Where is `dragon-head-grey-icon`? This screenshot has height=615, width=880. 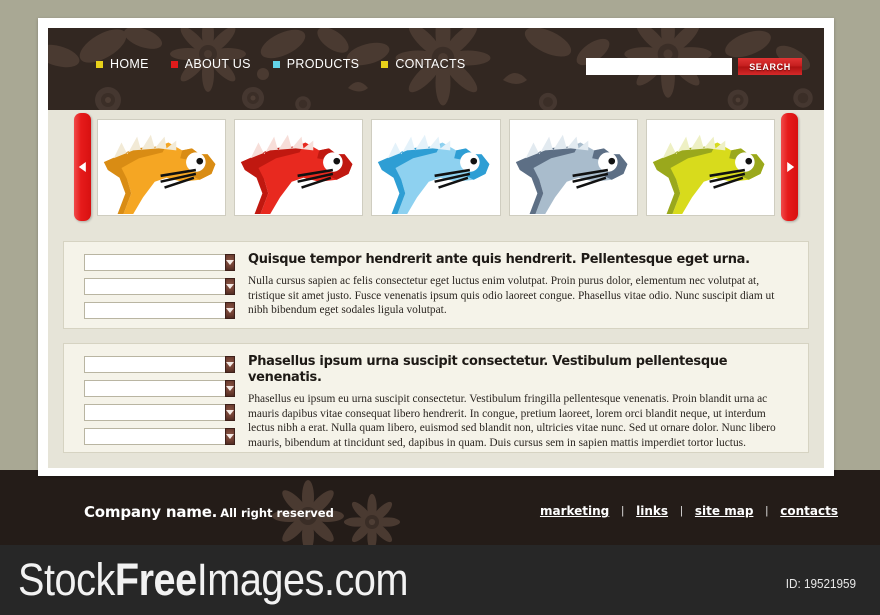 dragon-head-grey-icon is located at coordinates (571, 174).